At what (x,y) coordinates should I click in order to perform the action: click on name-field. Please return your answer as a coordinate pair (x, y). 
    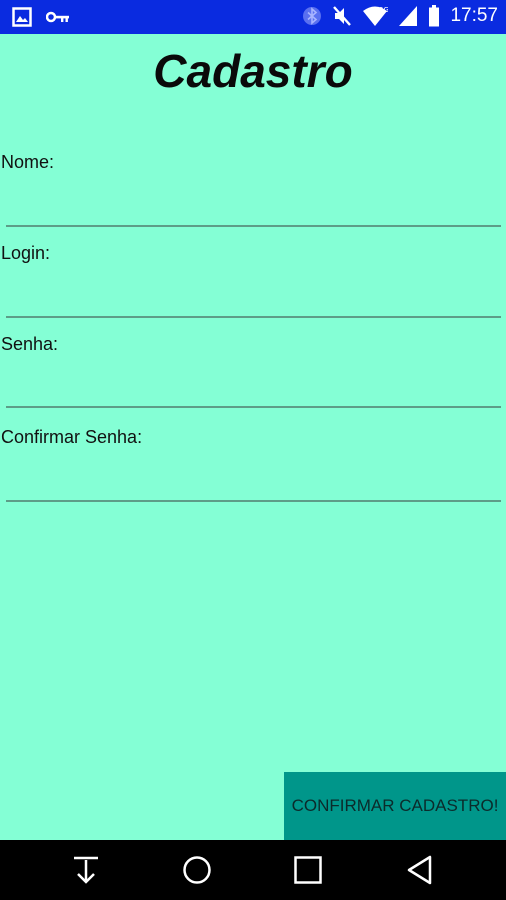
    Looking at the image, I should click on (253, 207).